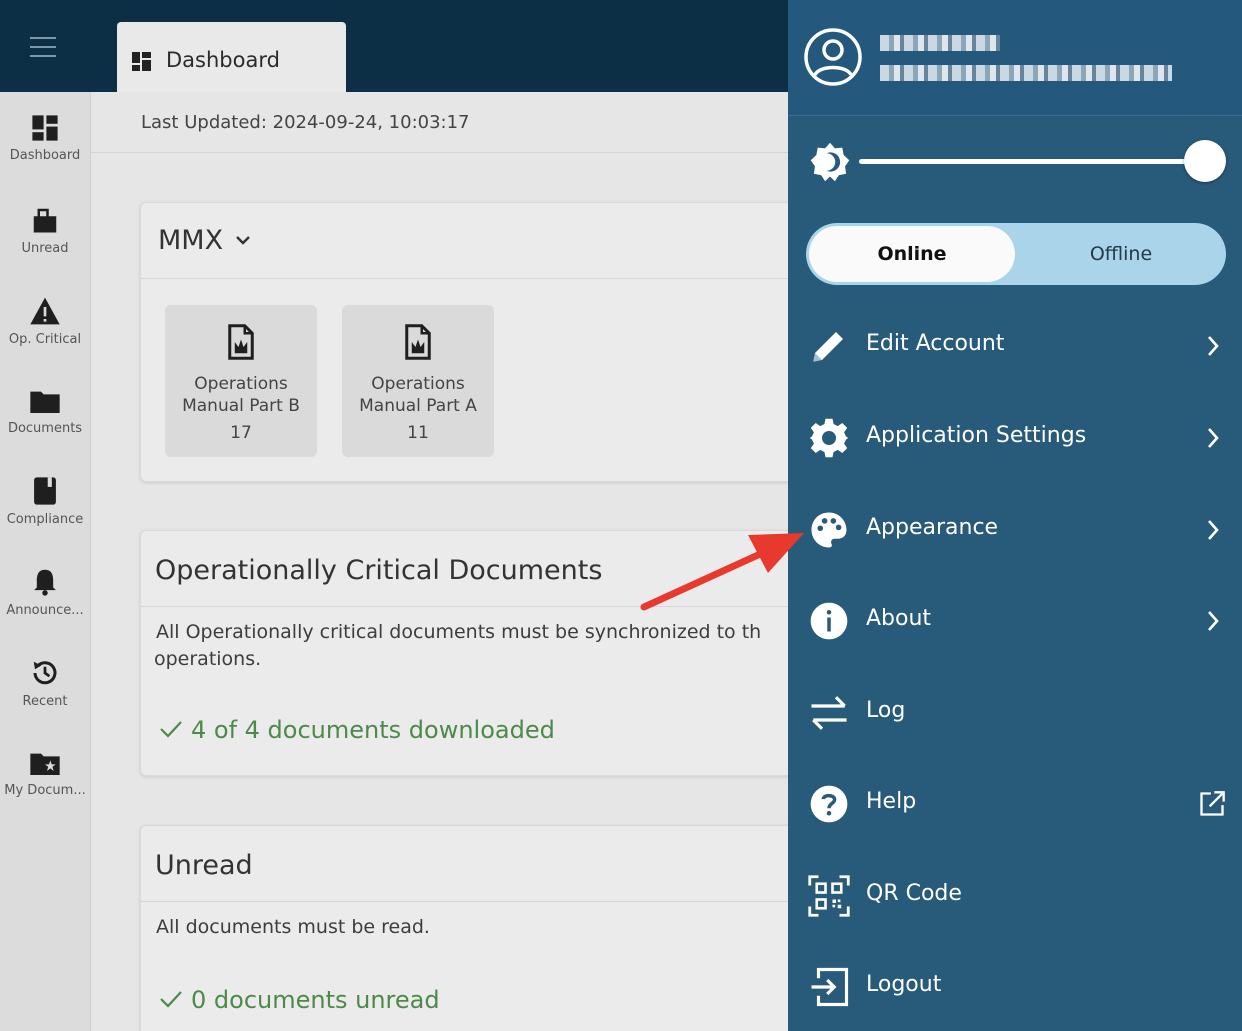  What do you see at coordinates (394, 46) in the screenshot?
I see `top-bar: Dashboard` at bounding box center [394, 46].